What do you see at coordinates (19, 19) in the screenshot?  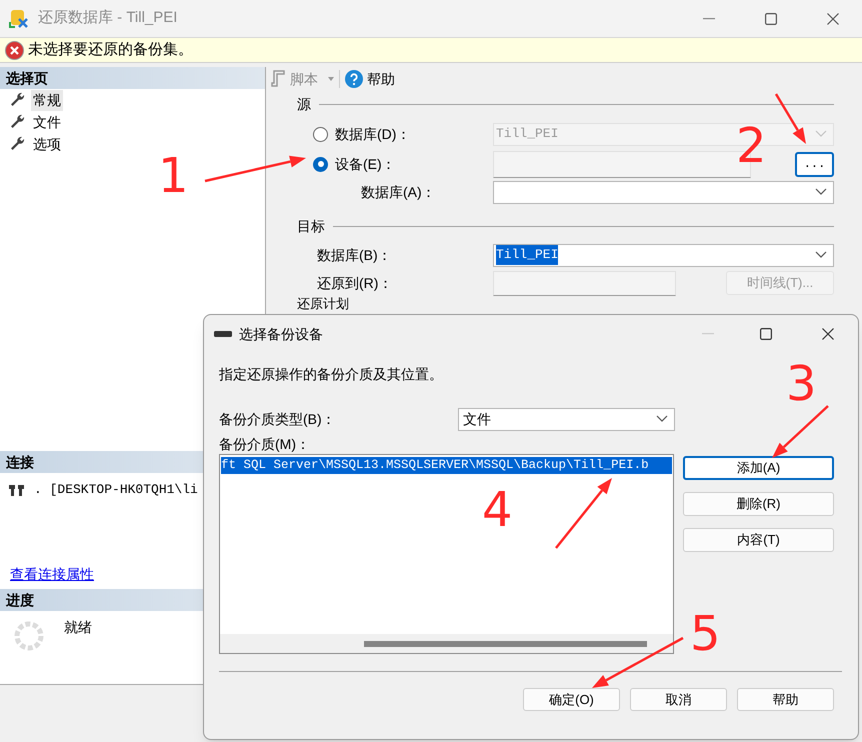 I see `database-tools-icon` at bounding box center [19, 19].